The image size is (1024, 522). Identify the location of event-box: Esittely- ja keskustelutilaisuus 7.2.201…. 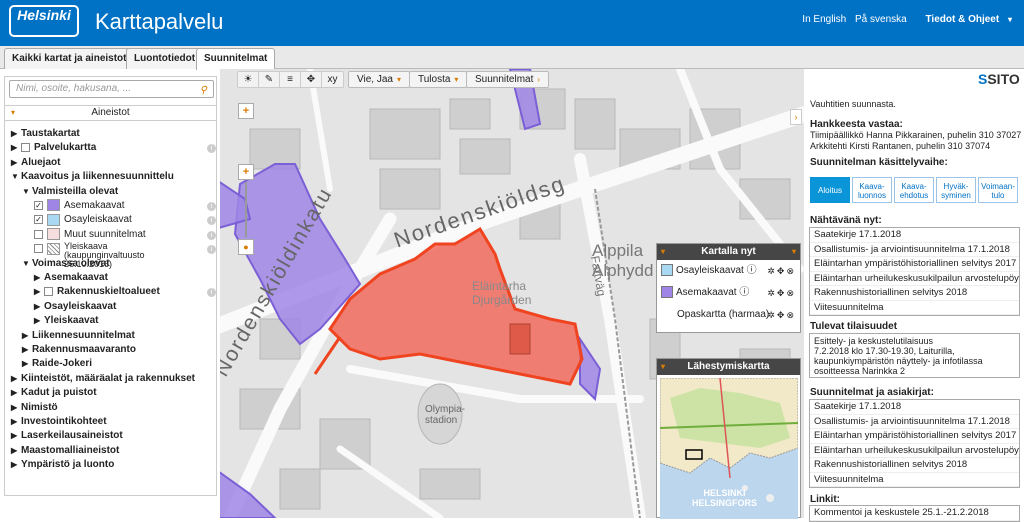
(914, 355).